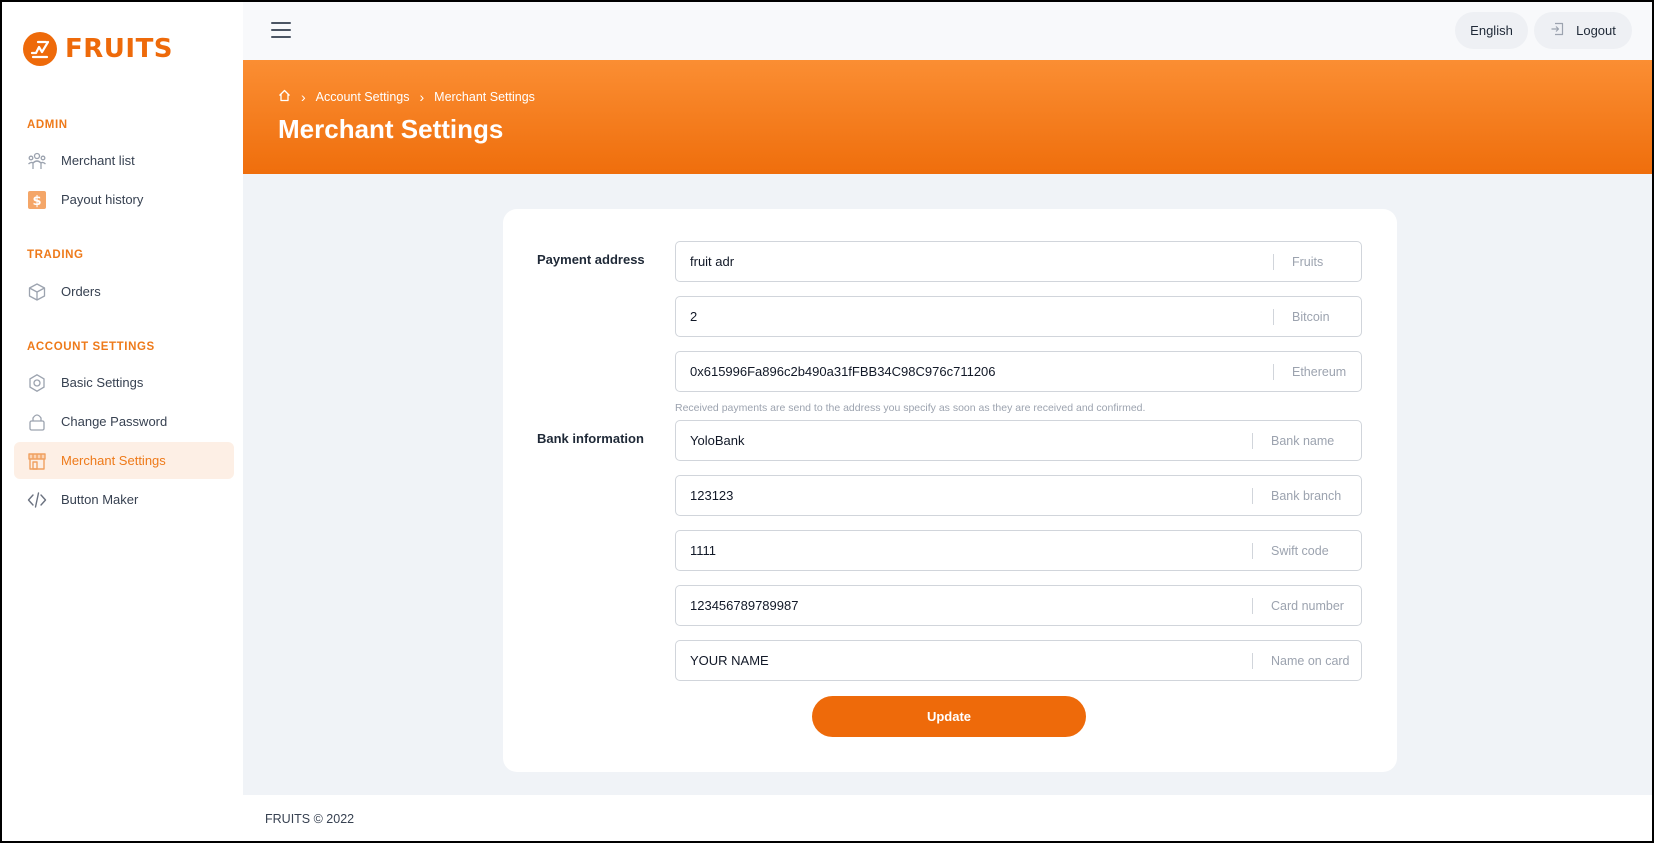  I want to click on name-on-card-input, so click(964, 660).